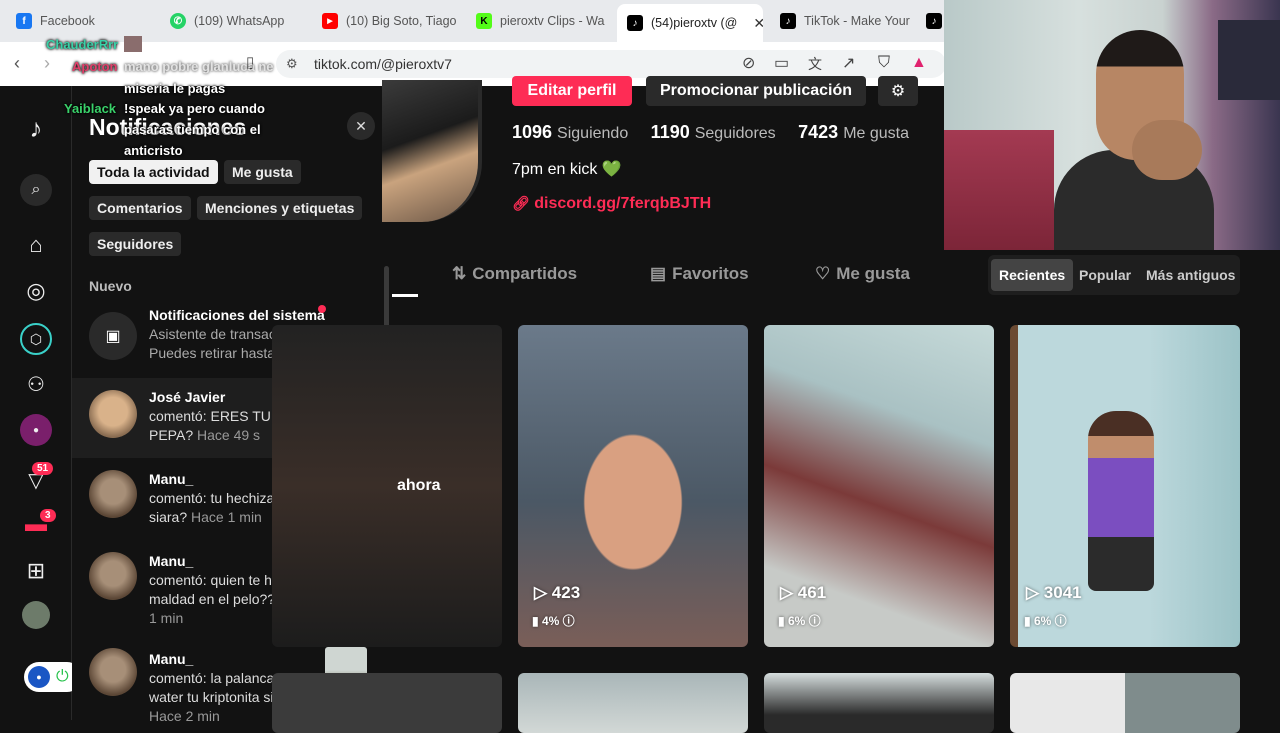 The height and width of the screenshot is (733, 1280). Describe the element at coordinates (999, 190) in the screenshot. I see `webcam-object` at that location.